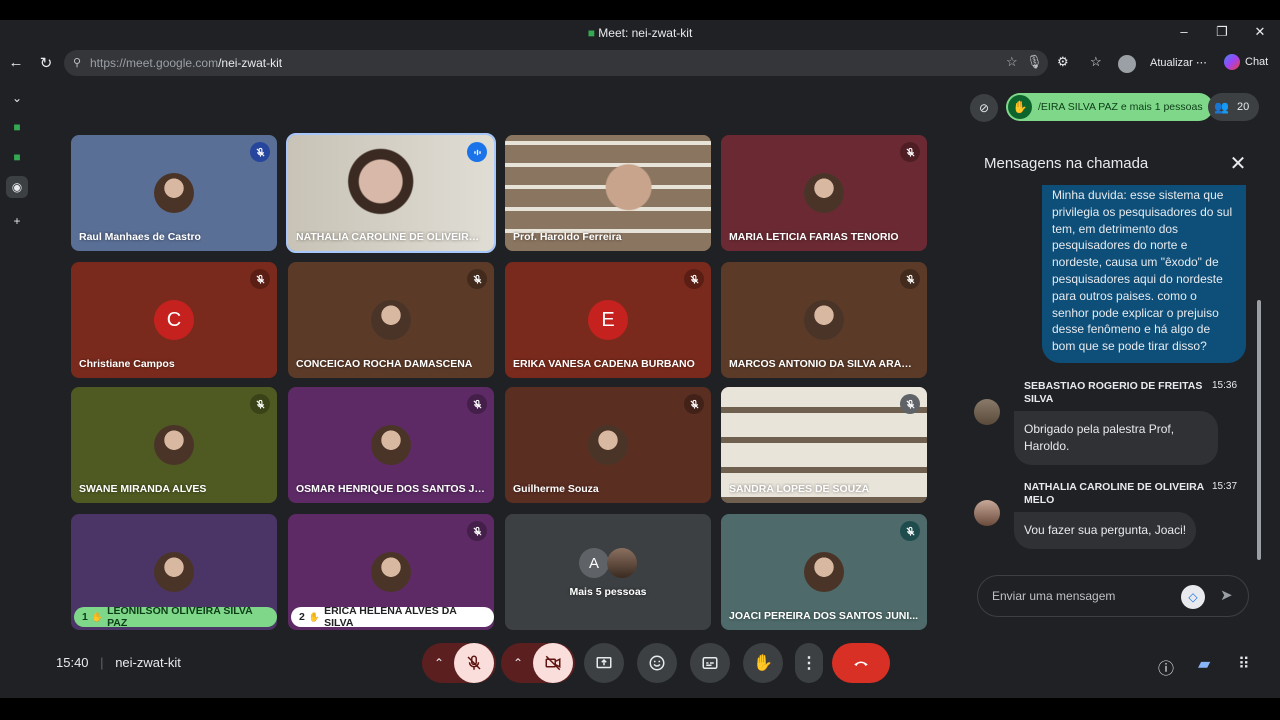 The width and height of the screenshot is (1280, 720). I want to click on participant-name: ERICA HELENA ALVES DA SILVA, so click(390, 617).